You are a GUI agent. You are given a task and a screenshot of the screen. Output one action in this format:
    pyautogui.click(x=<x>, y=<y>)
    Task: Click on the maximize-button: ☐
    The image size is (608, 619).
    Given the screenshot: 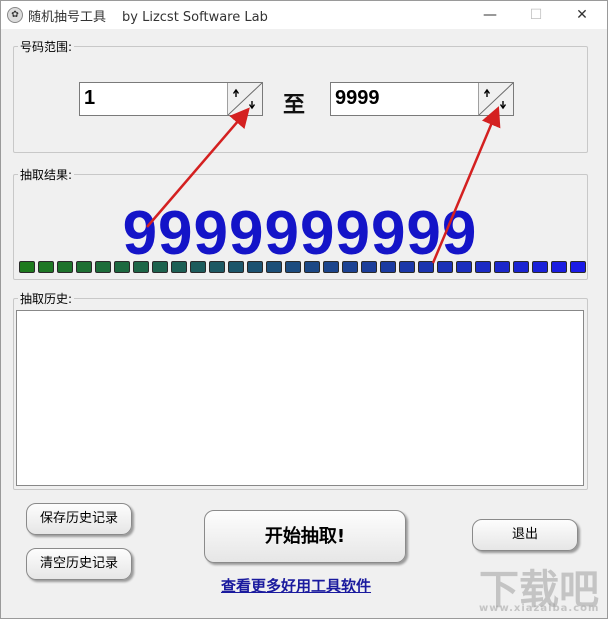 What is the action you would take?
    pyautogui.click(x=536, y=15)
    